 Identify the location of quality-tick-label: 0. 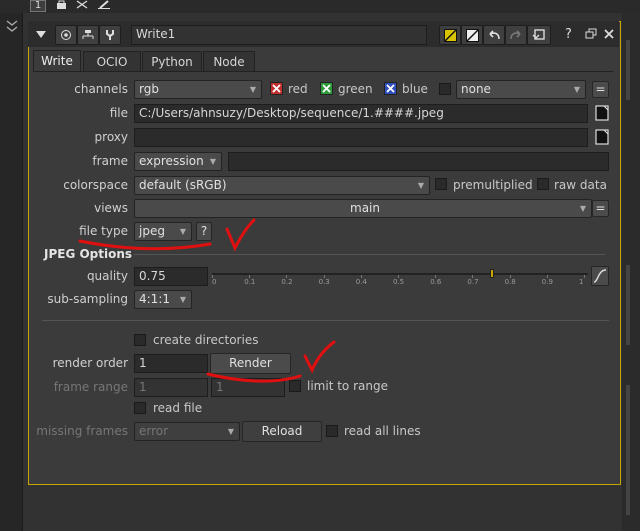
(214, 282).